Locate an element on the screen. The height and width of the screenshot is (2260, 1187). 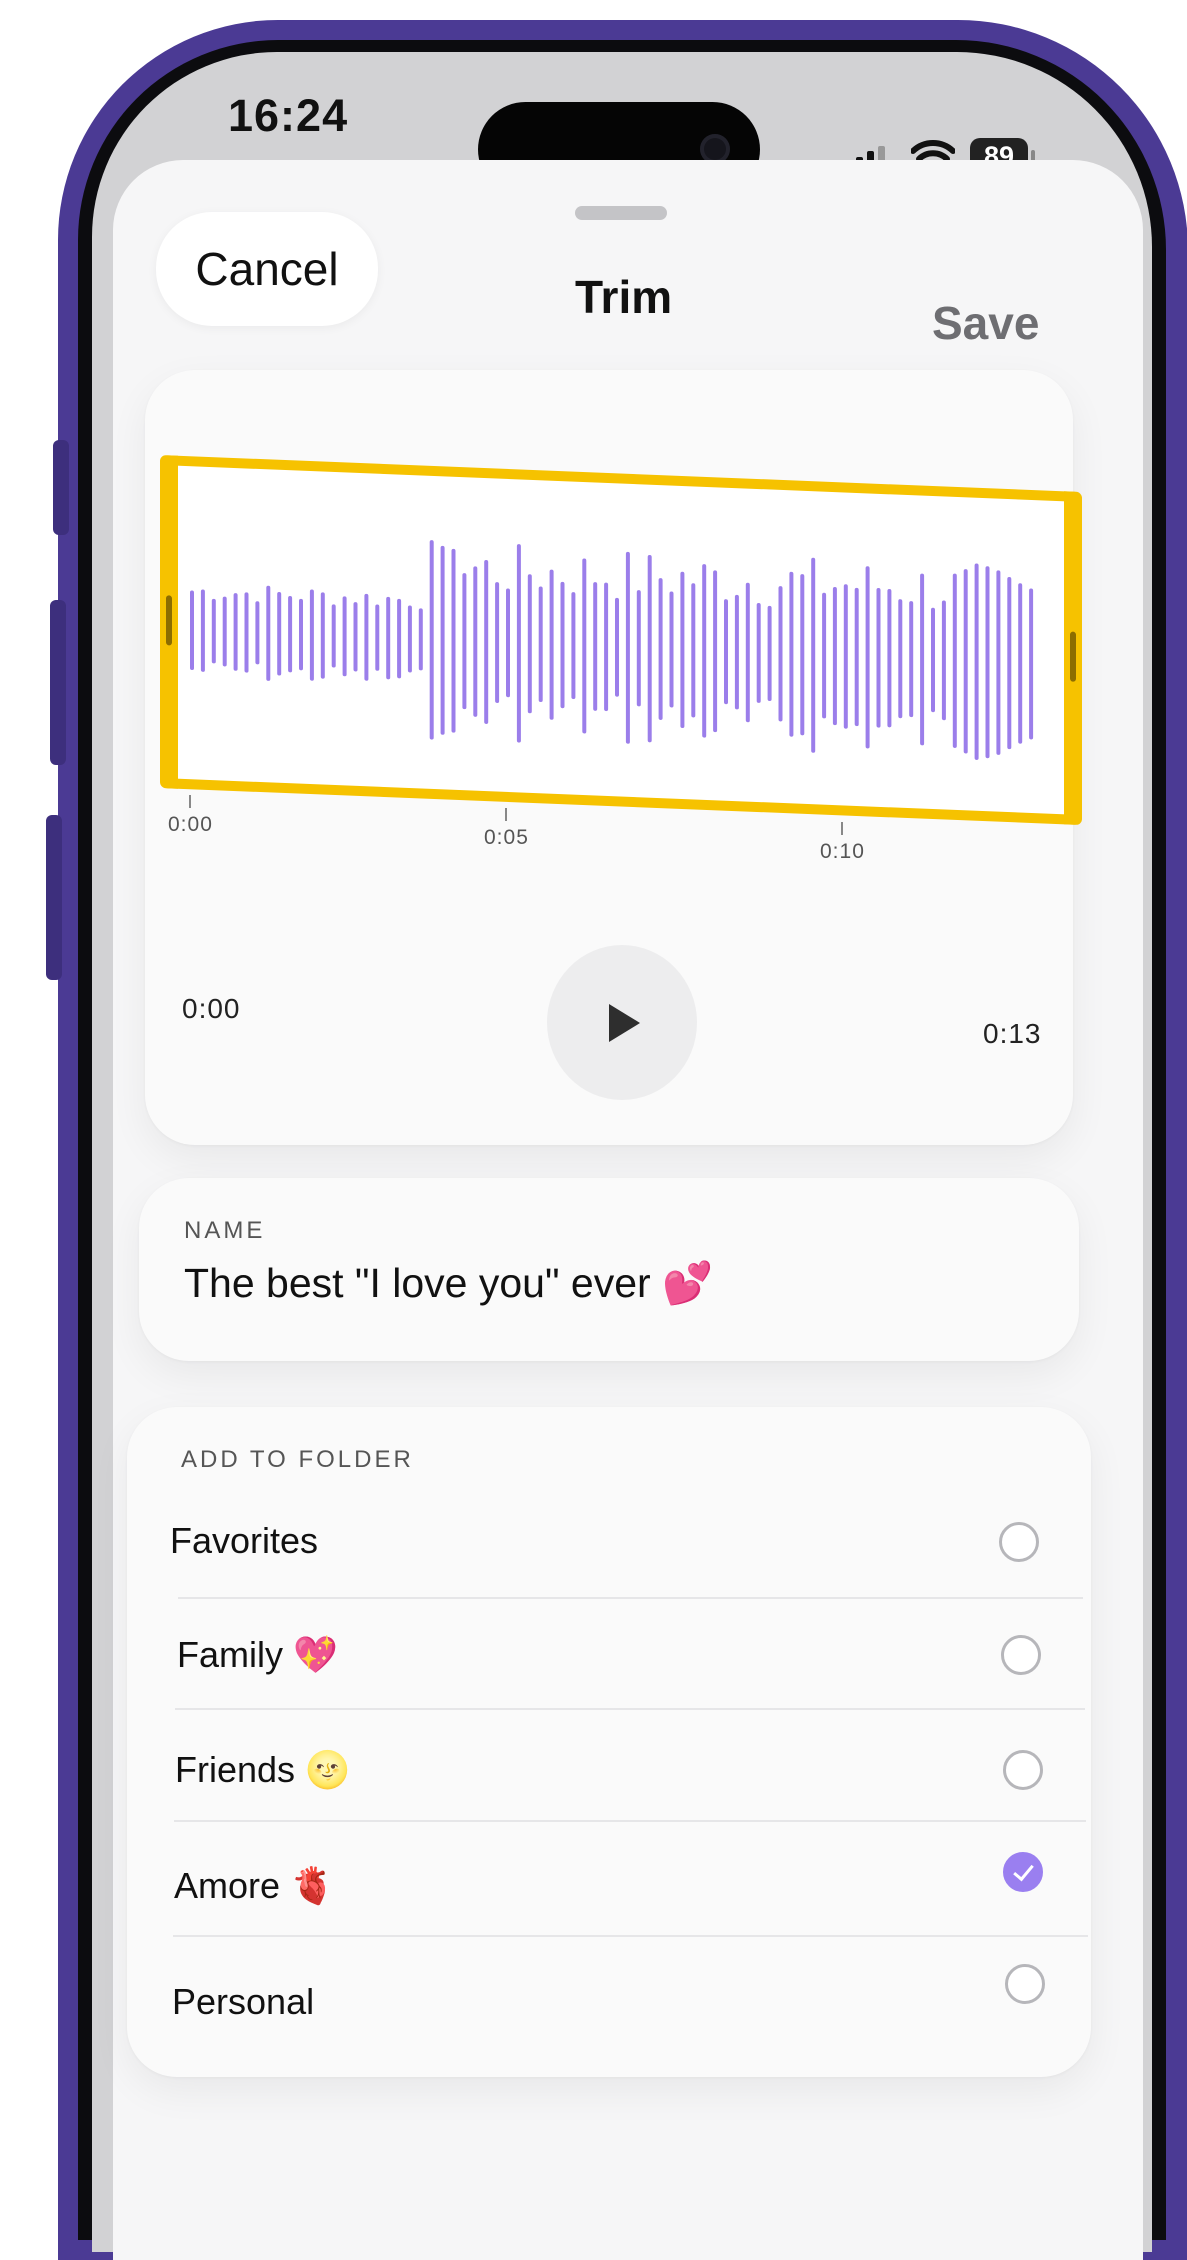
folder-item-favorites: Favorites is located at coordinates (610, 1575).